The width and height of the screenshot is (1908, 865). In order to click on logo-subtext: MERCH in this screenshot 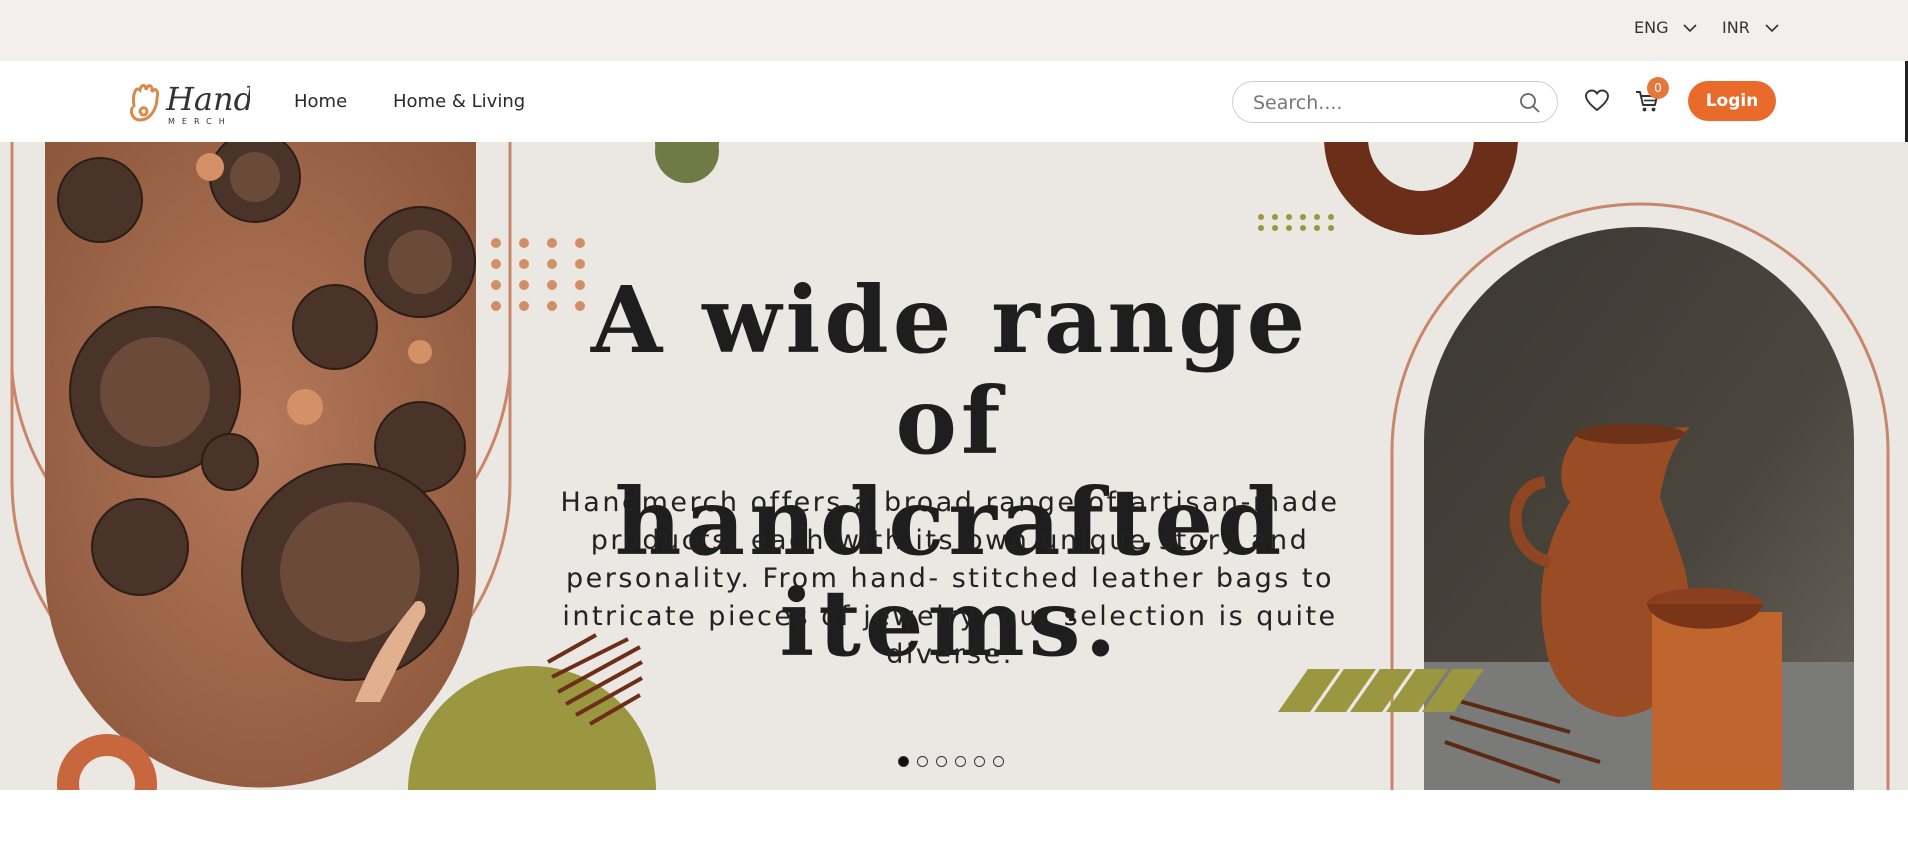, I will do `click(200, 121)`.